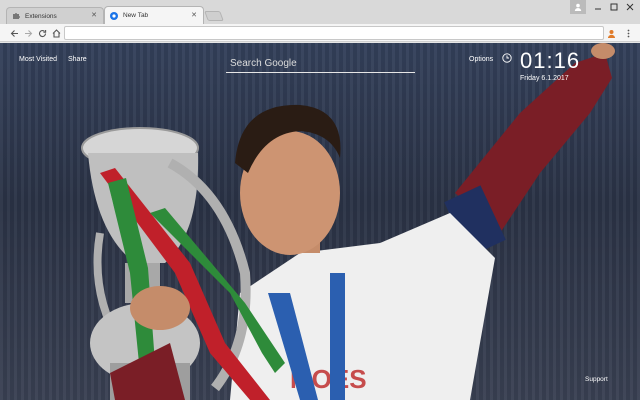  I want to click on options-link: Options, so click(481, 59).